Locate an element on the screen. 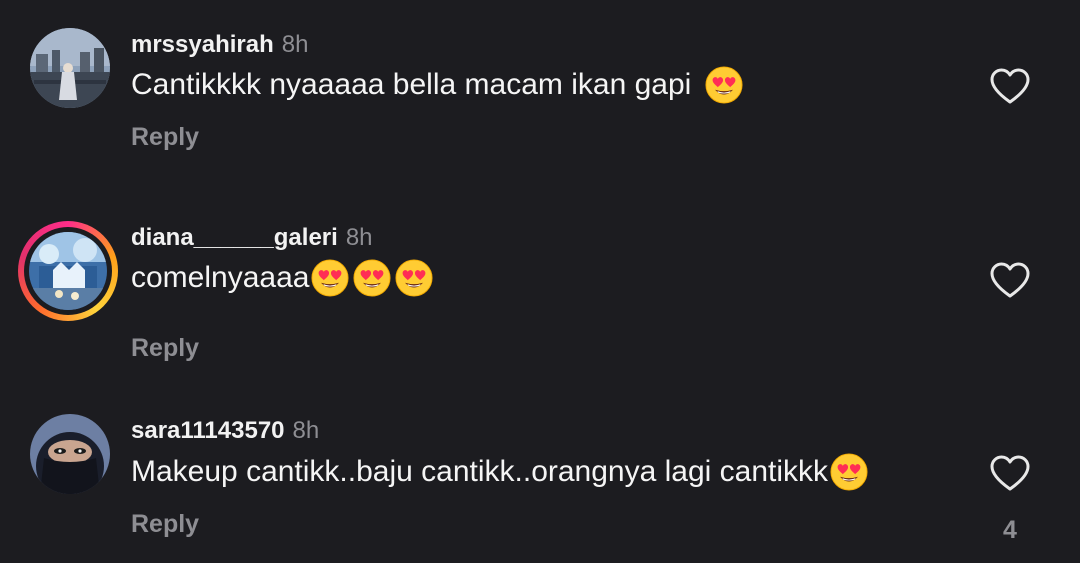  comment-text: comelnyaaaa is located at coordinates (282, 278).